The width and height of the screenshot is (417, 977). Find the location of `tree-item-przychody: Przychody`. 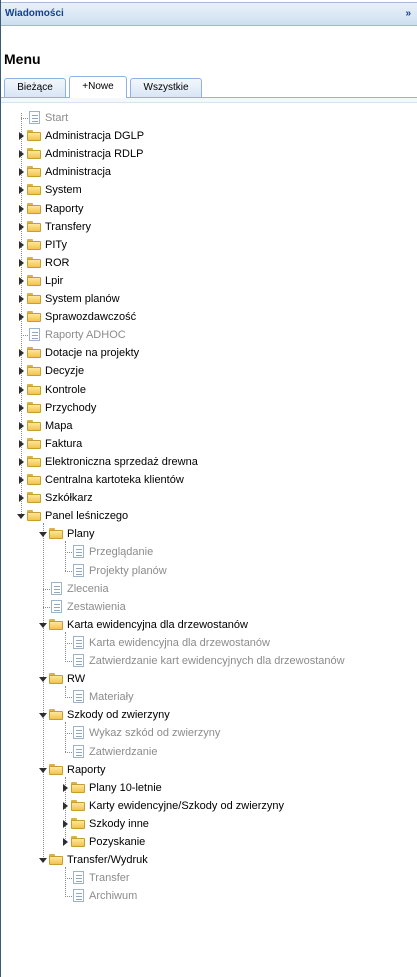

tree-item-przychody: Przychody is located at coordinates (209, 408).